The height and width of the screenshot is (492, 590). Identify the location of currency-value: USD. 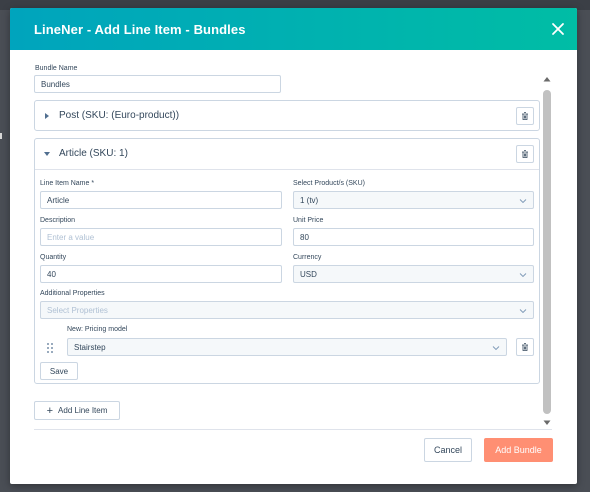
(308, 274).